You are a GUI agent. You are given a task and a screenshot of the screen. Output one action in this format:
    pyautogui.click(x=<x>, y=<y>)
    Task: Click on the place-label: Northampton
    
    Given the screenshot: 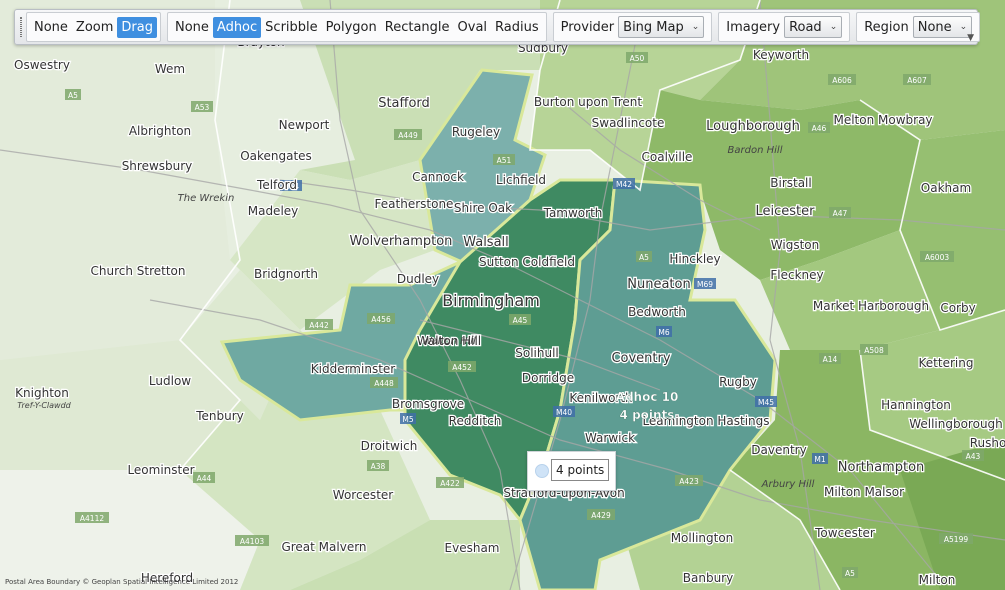 What is the action you would take?
    pyautogui.click(x=881, y=467)
    